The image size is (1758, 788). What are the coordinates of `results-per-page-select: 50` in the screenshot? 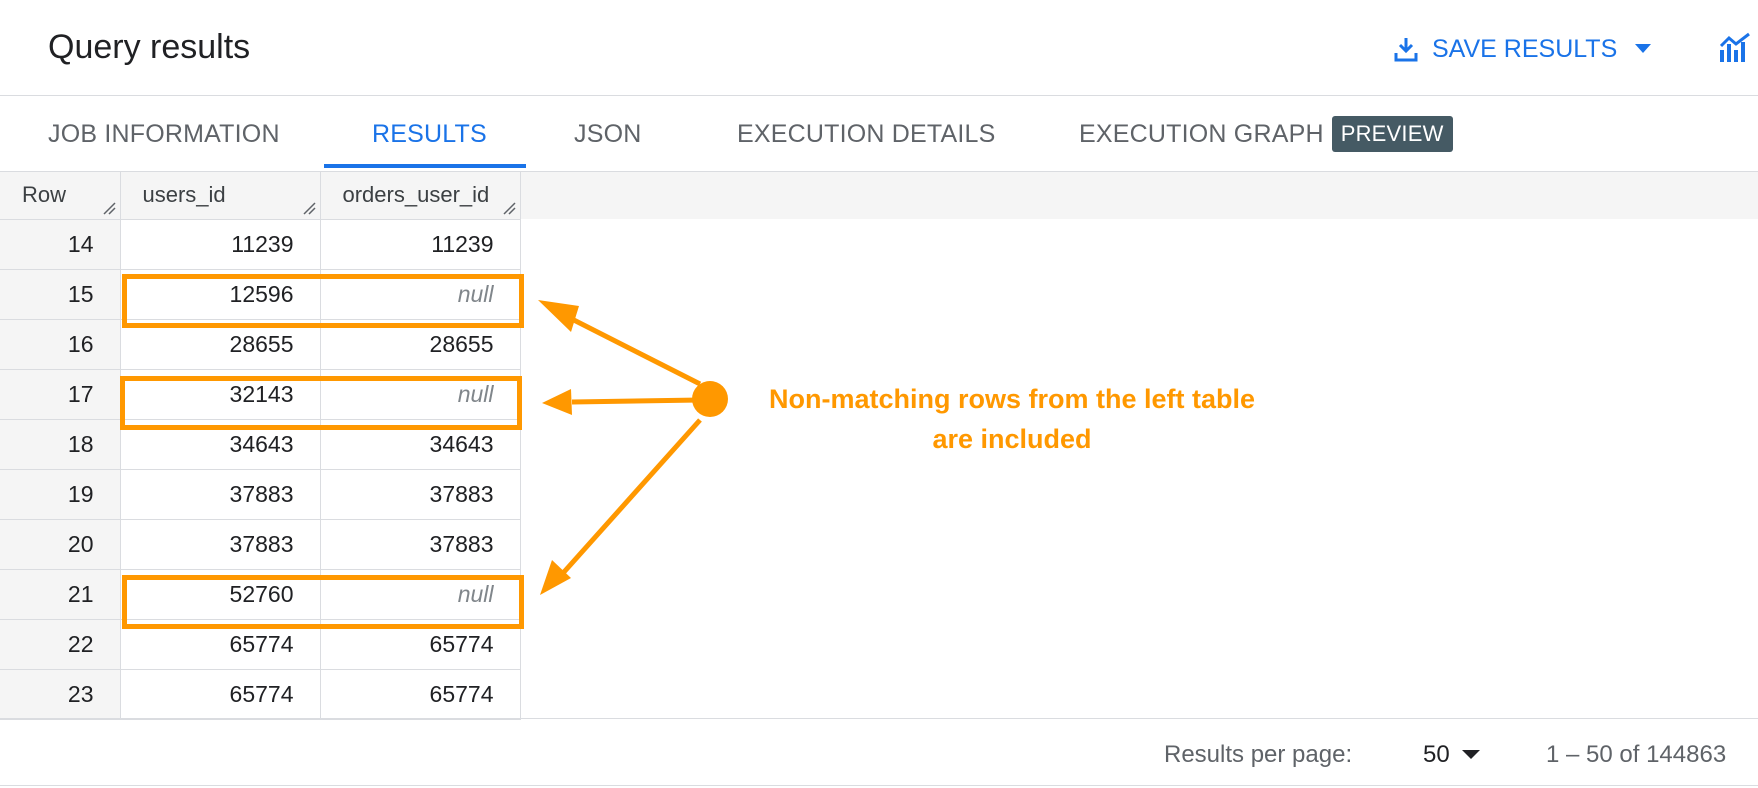 It's located at (1451, 755).